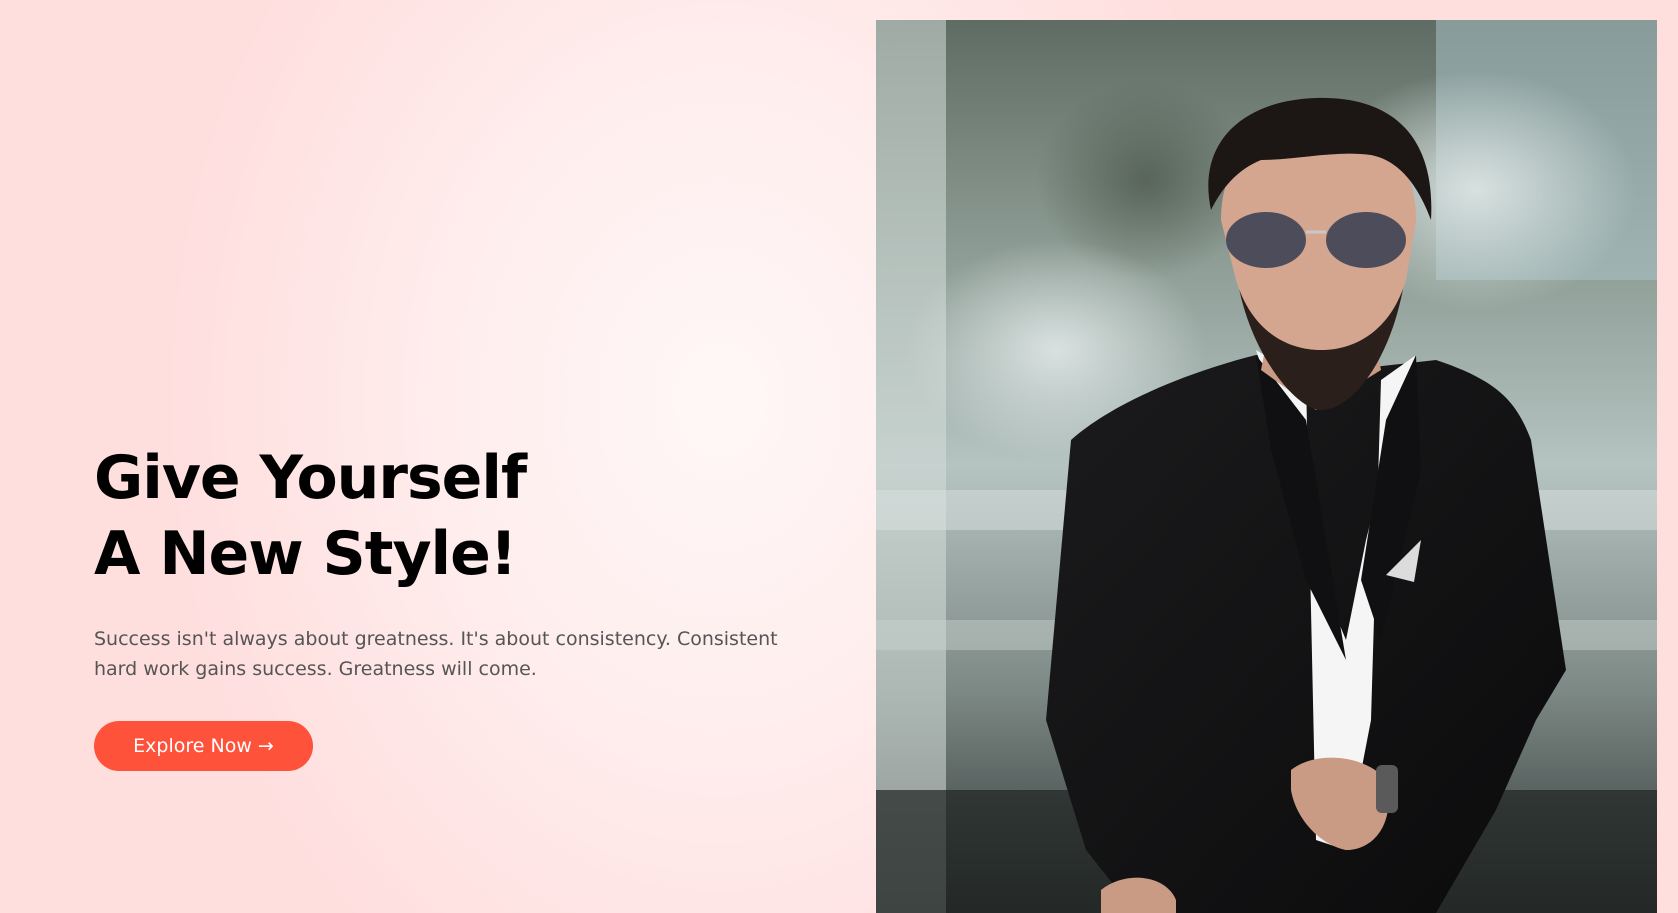 The height and width of the screenshot is (913, 1678). What do you see at coordinates (310, 478) in the screenshot?
I see `hero-title-line-1: Give Yourself` at bounding box center [310, 478].